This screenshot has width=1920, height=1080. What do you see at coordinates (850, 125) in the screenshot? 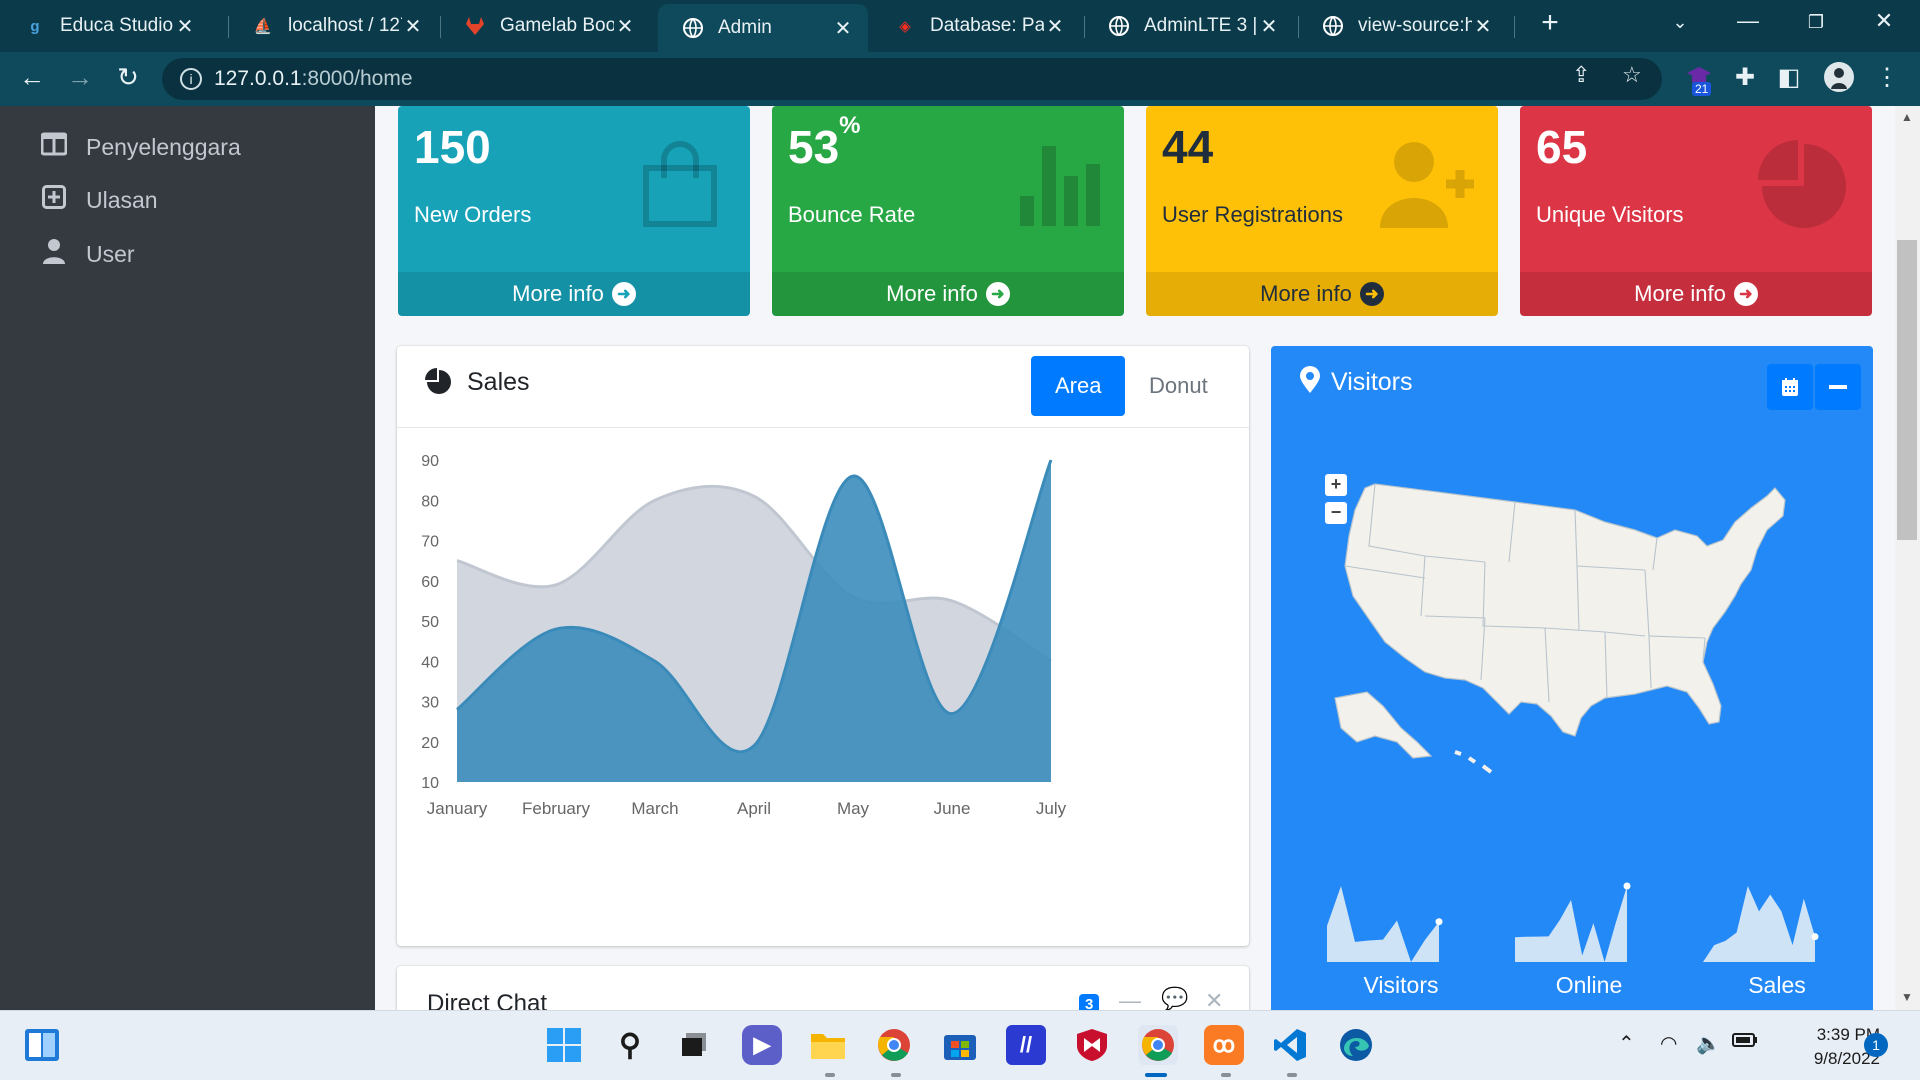
I see `box-number-suffix: %` at bounding box center [850, 125].